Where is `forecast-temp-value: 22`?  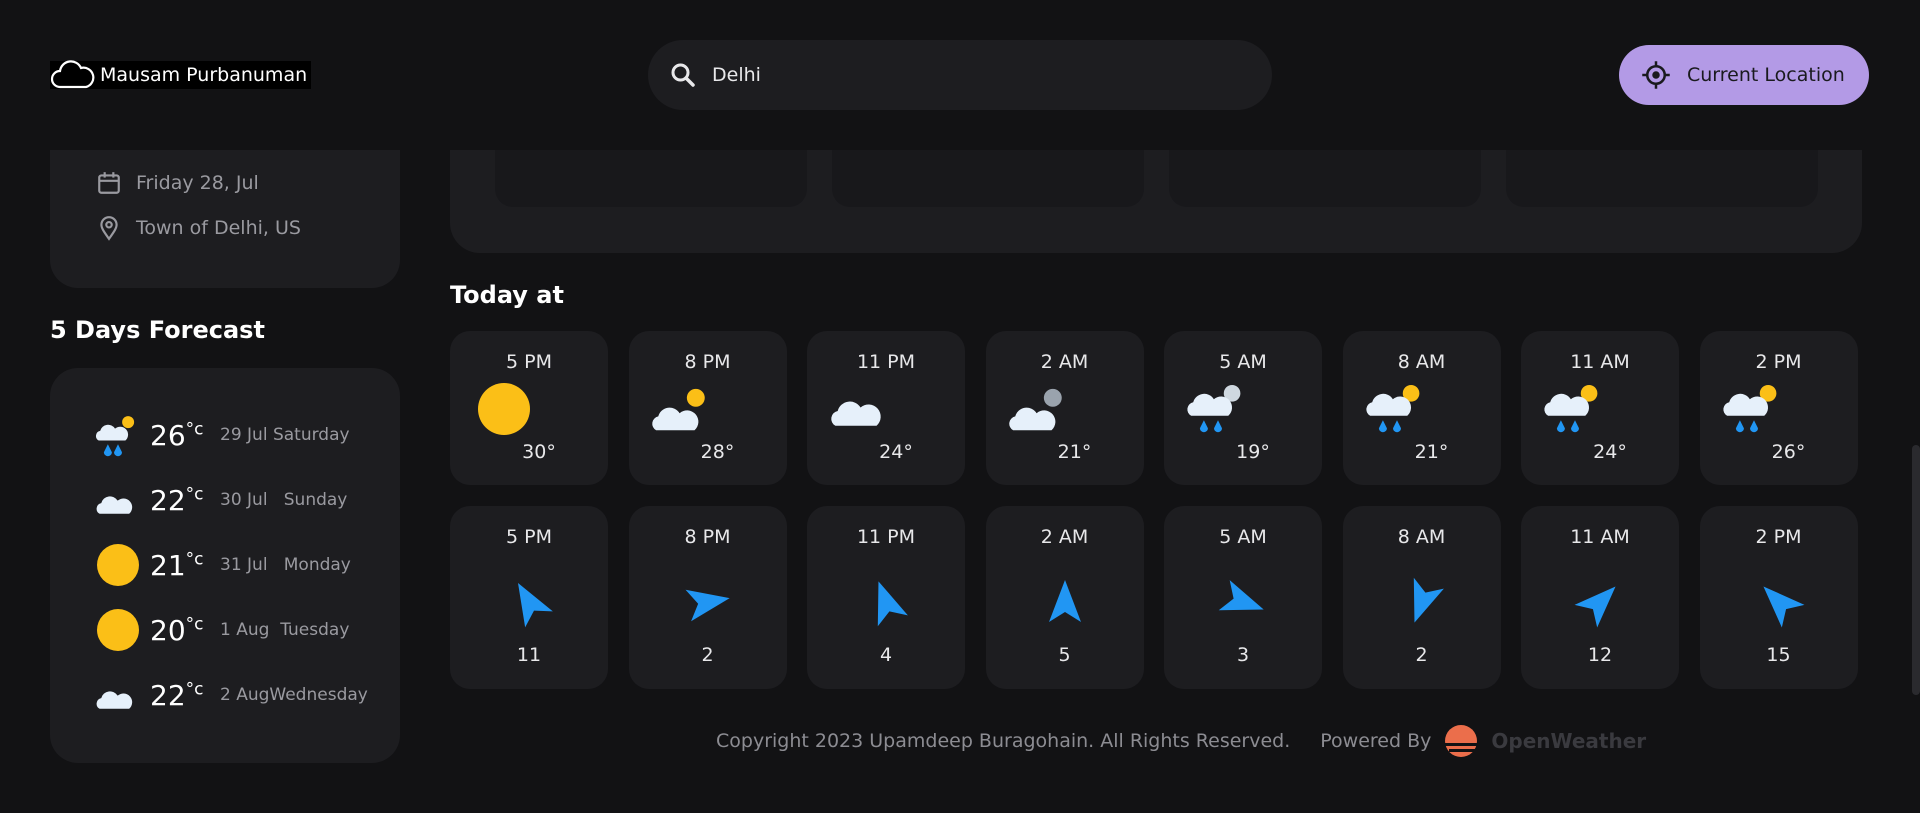 forecast-temp-value: 22 is located at coordinates (168, 500).